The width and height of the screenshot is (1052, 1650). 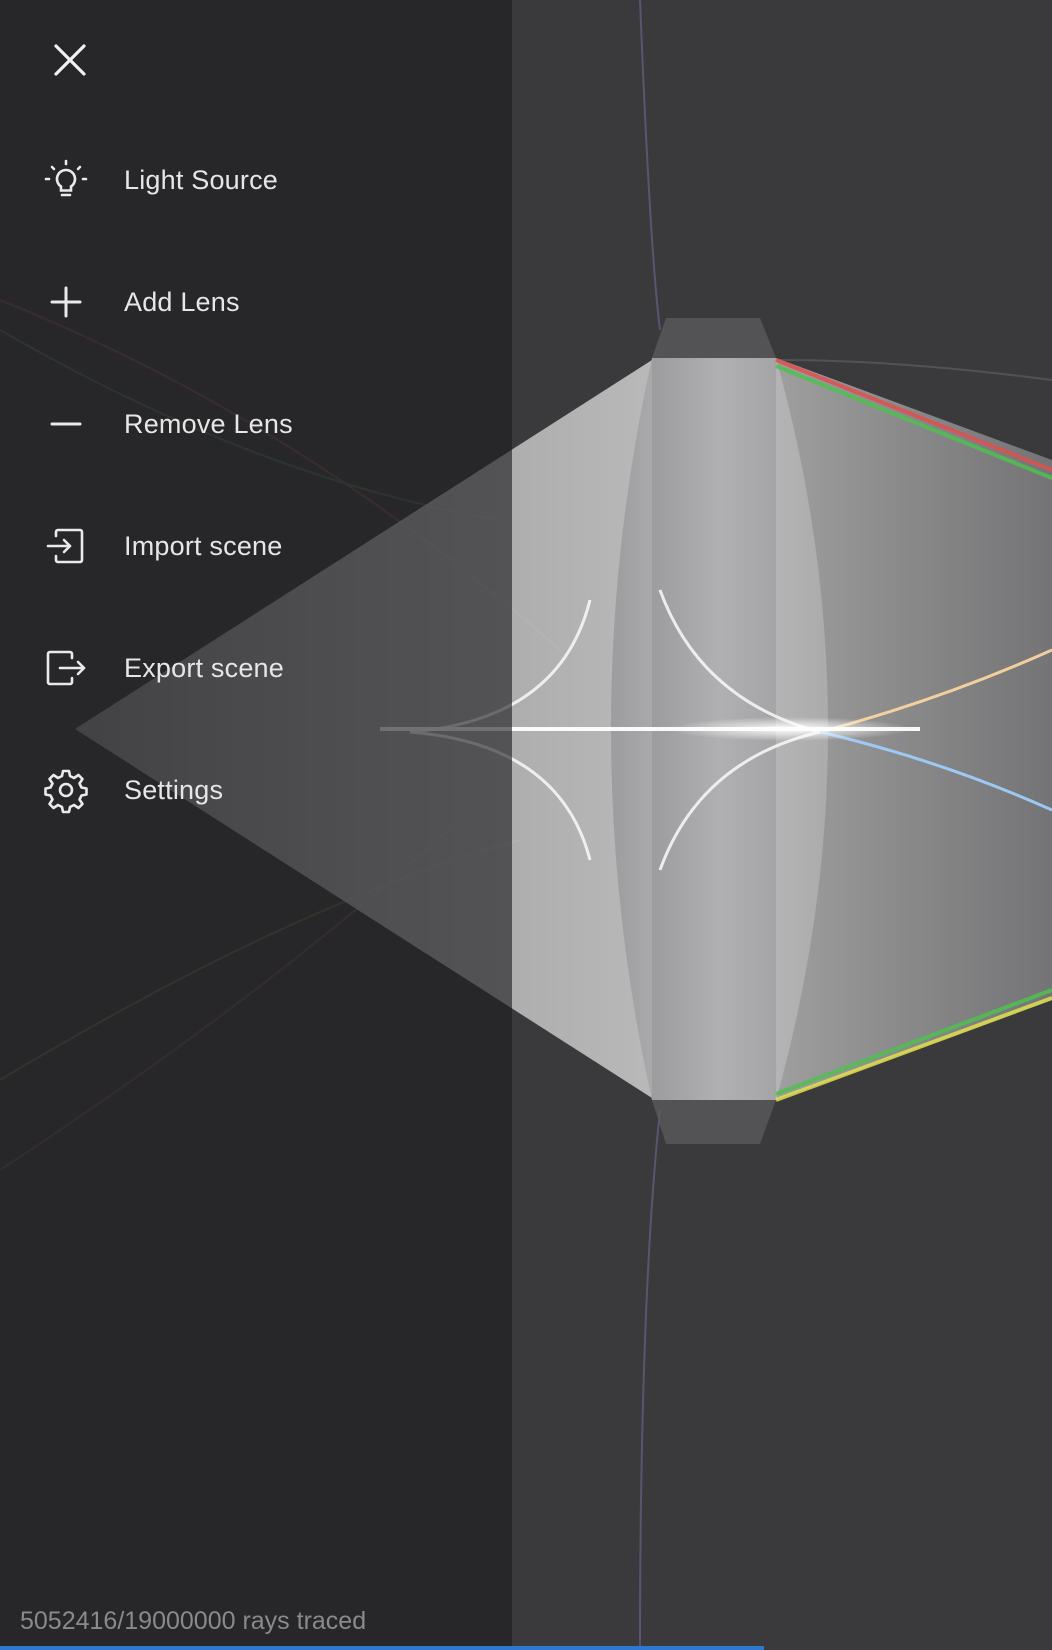 I want to click on menu-item-settings: Settings, so click(x=250, y=790).